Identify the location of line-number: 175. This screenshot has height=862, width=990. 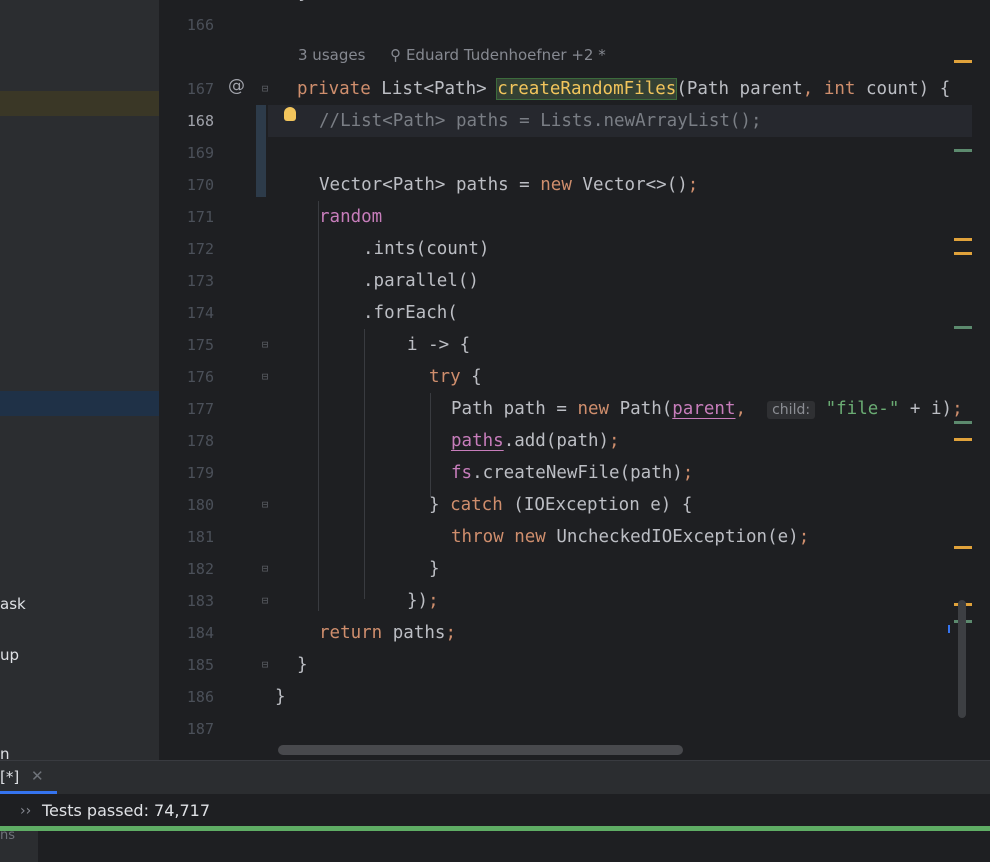
(200, 345).